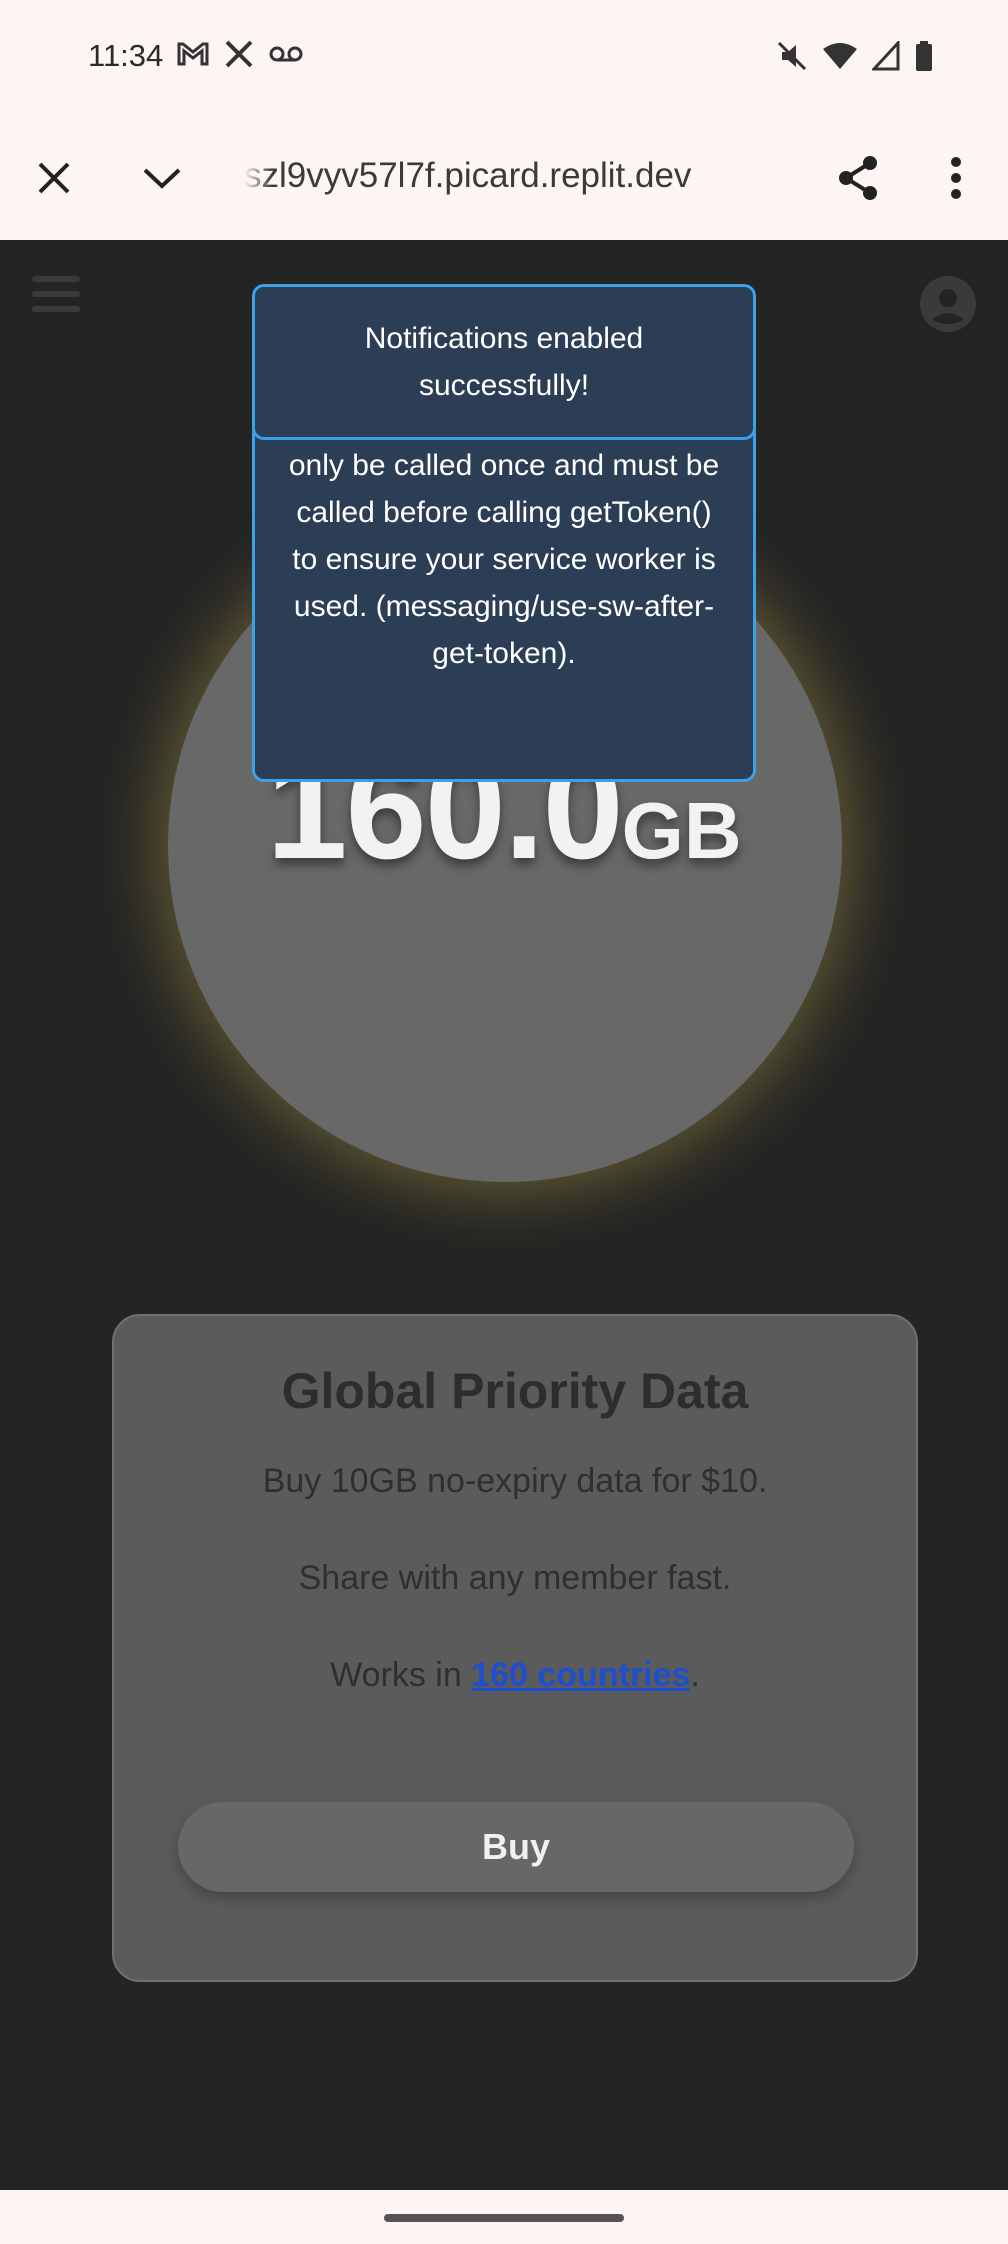 The width and height of the screenshot is (1008, 2244). I want to click on battery-icon, so click(924, 56).